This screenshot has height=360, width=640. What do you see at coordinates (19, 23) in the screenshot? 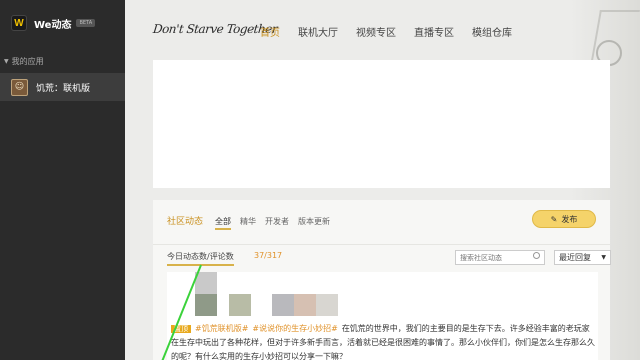
I see `we-logo-icon: W` at bounding box center [19, 23].